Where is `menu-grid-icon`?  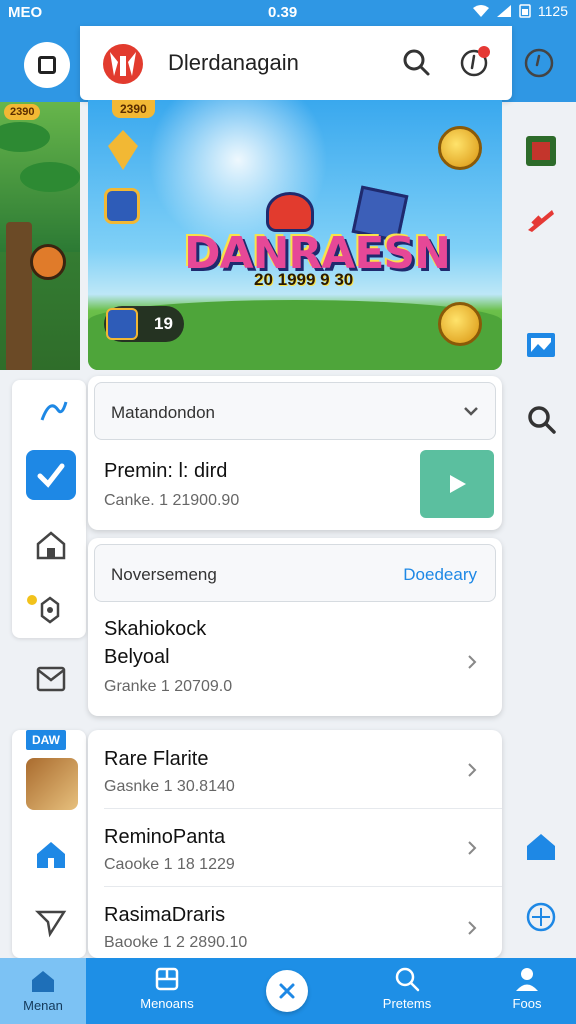
menu-grid-icon is located at coordinates (167, 979).